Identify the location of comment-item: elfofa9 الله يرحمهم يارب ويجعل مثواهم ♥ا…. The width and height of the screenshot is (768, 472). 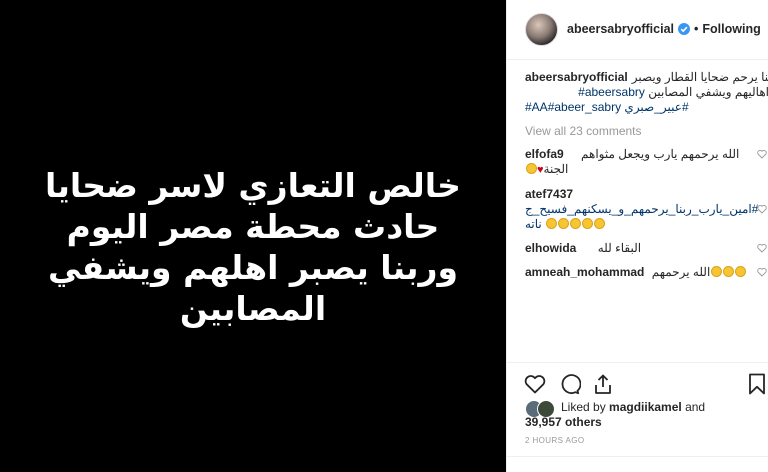
(646, 162).